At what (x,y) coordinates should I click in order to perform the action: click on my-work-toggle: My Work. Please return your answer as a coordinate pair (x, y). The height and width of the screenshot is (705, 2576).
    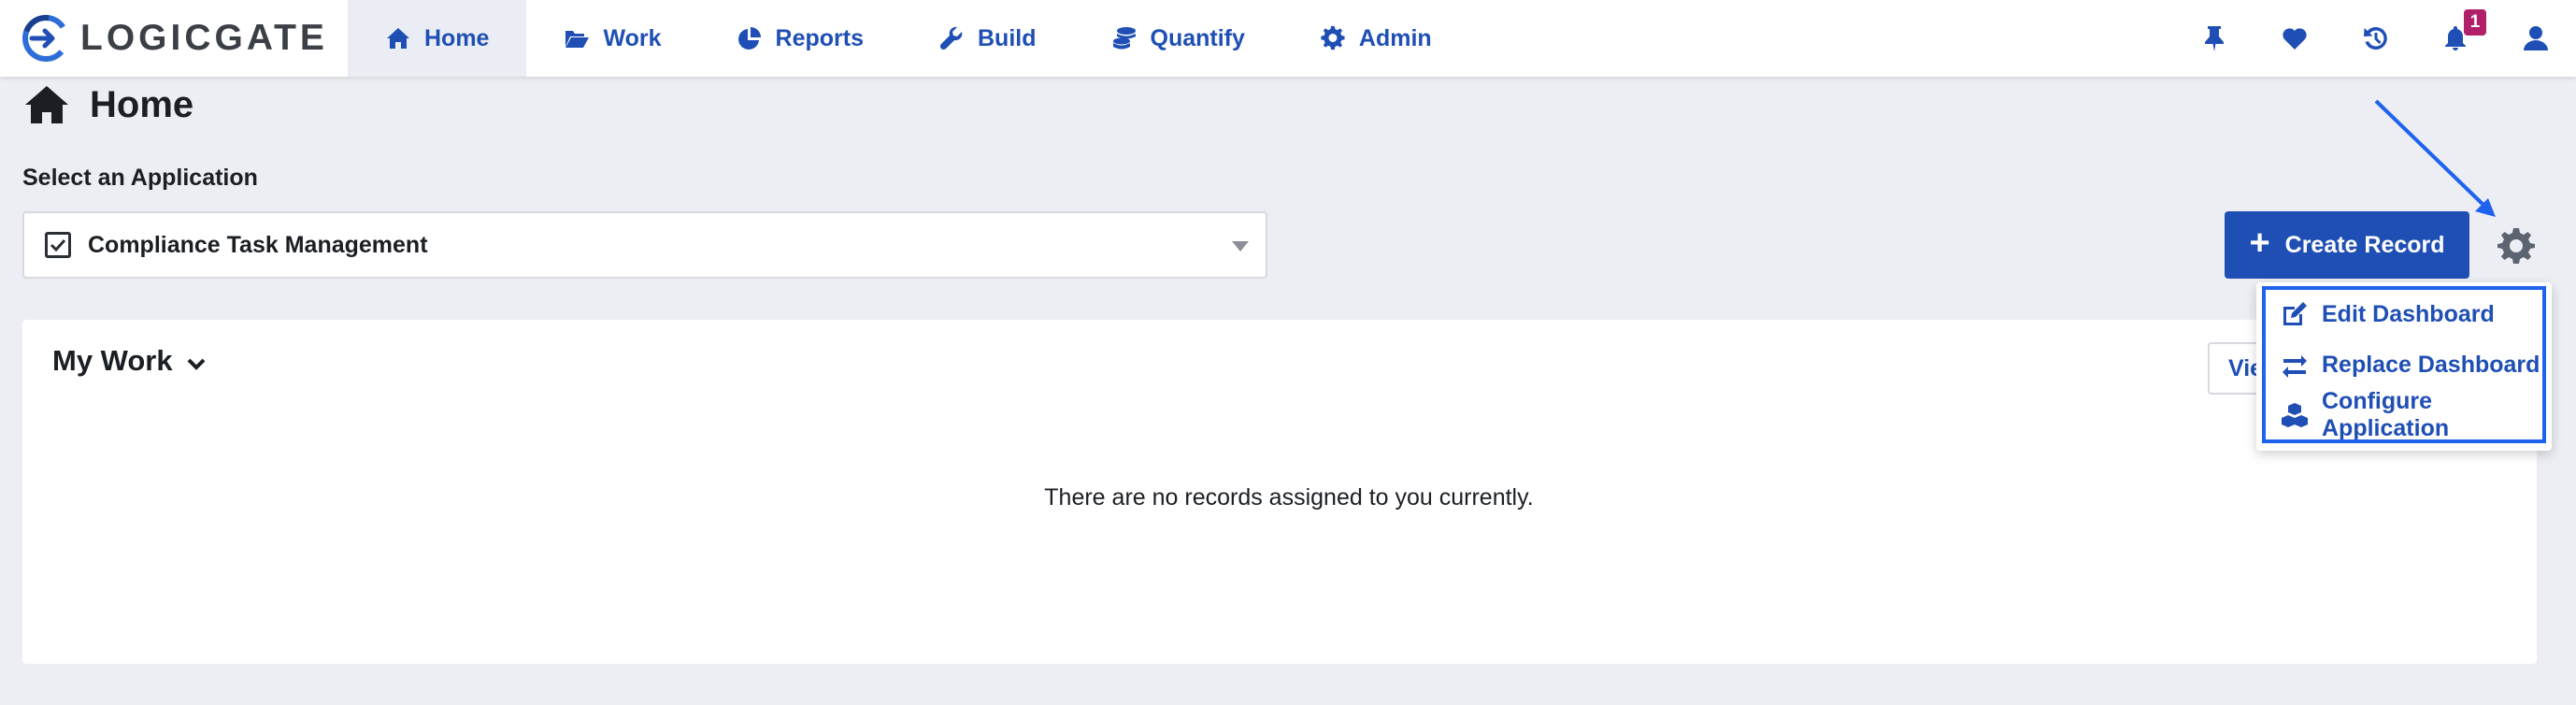
    Looking at the image, I should click on (129, 361).